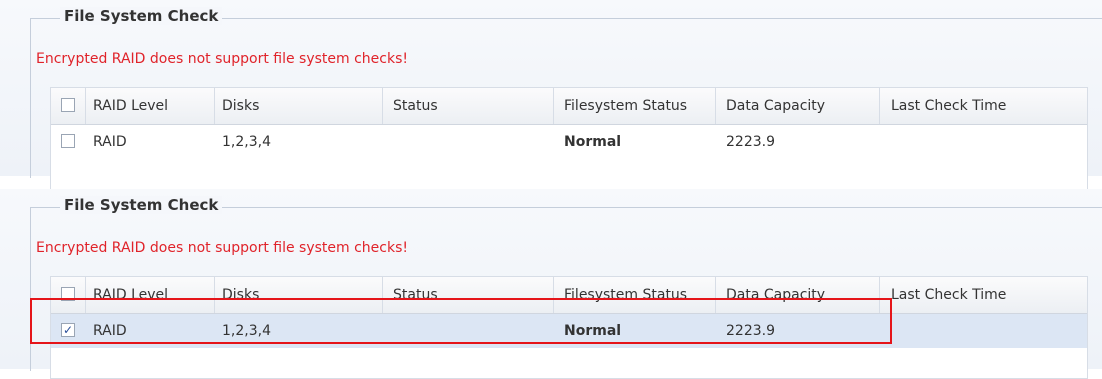 The image size is (1102, 379). I want to click on row-checkbox, so click(68, 141).